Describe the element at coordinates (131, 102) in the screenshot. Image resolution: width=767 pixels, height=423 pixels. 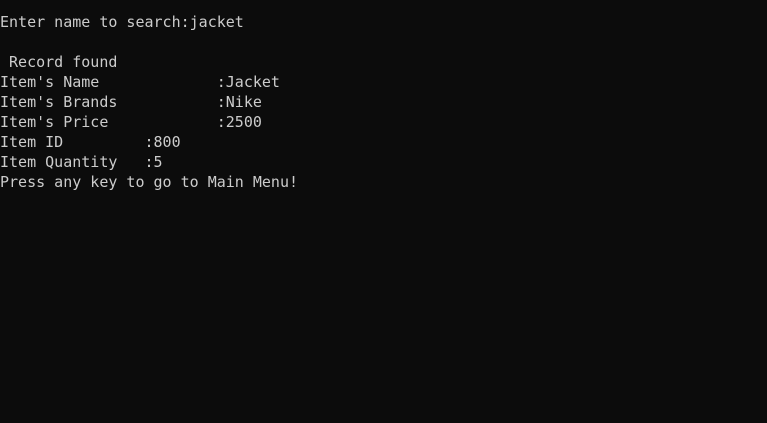
I see `item-brands-line: Item's Brands :Nike` at that location.